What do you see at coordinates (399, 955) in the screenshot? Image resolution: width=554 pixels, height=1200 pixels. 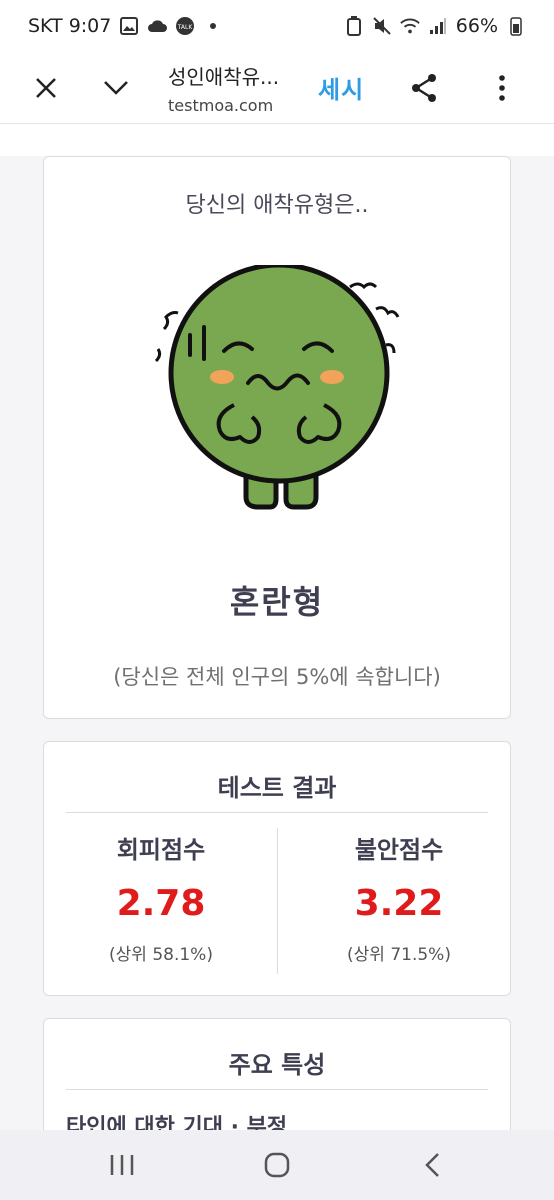 I see `anxiety-rank: (상위 71.5%)` at bounding box center [399, 955].